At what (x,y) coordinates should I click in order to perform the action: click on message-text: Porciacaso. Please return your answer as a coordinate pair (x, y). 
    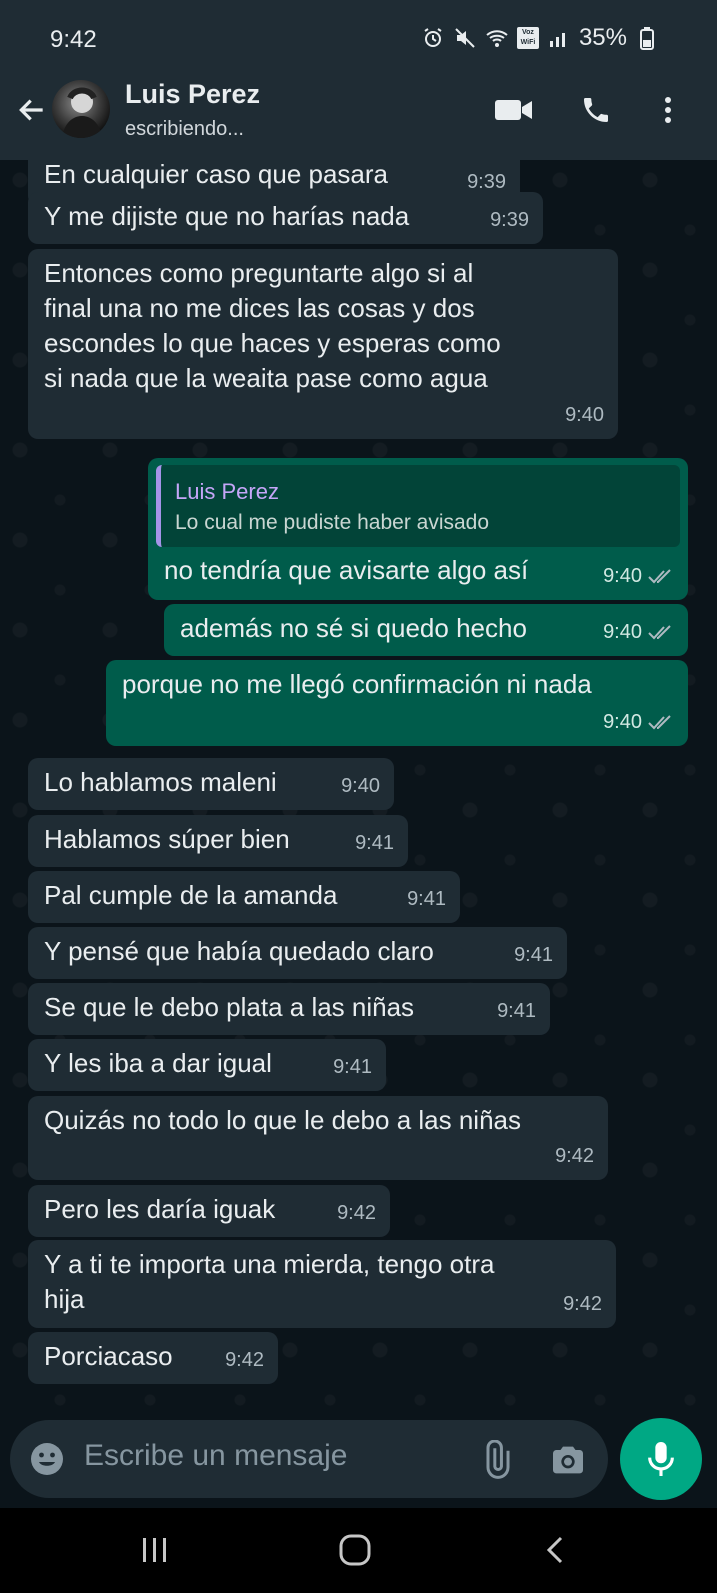
    Looking at the image, I should click on (108, 1356).